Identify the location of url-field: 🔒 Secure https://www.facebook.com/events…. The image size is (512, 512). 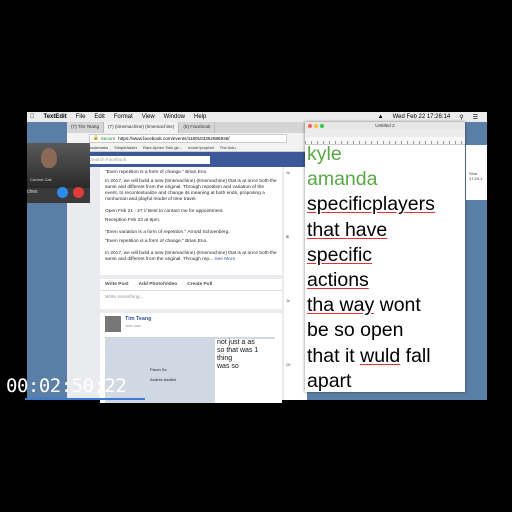
(188, 138).